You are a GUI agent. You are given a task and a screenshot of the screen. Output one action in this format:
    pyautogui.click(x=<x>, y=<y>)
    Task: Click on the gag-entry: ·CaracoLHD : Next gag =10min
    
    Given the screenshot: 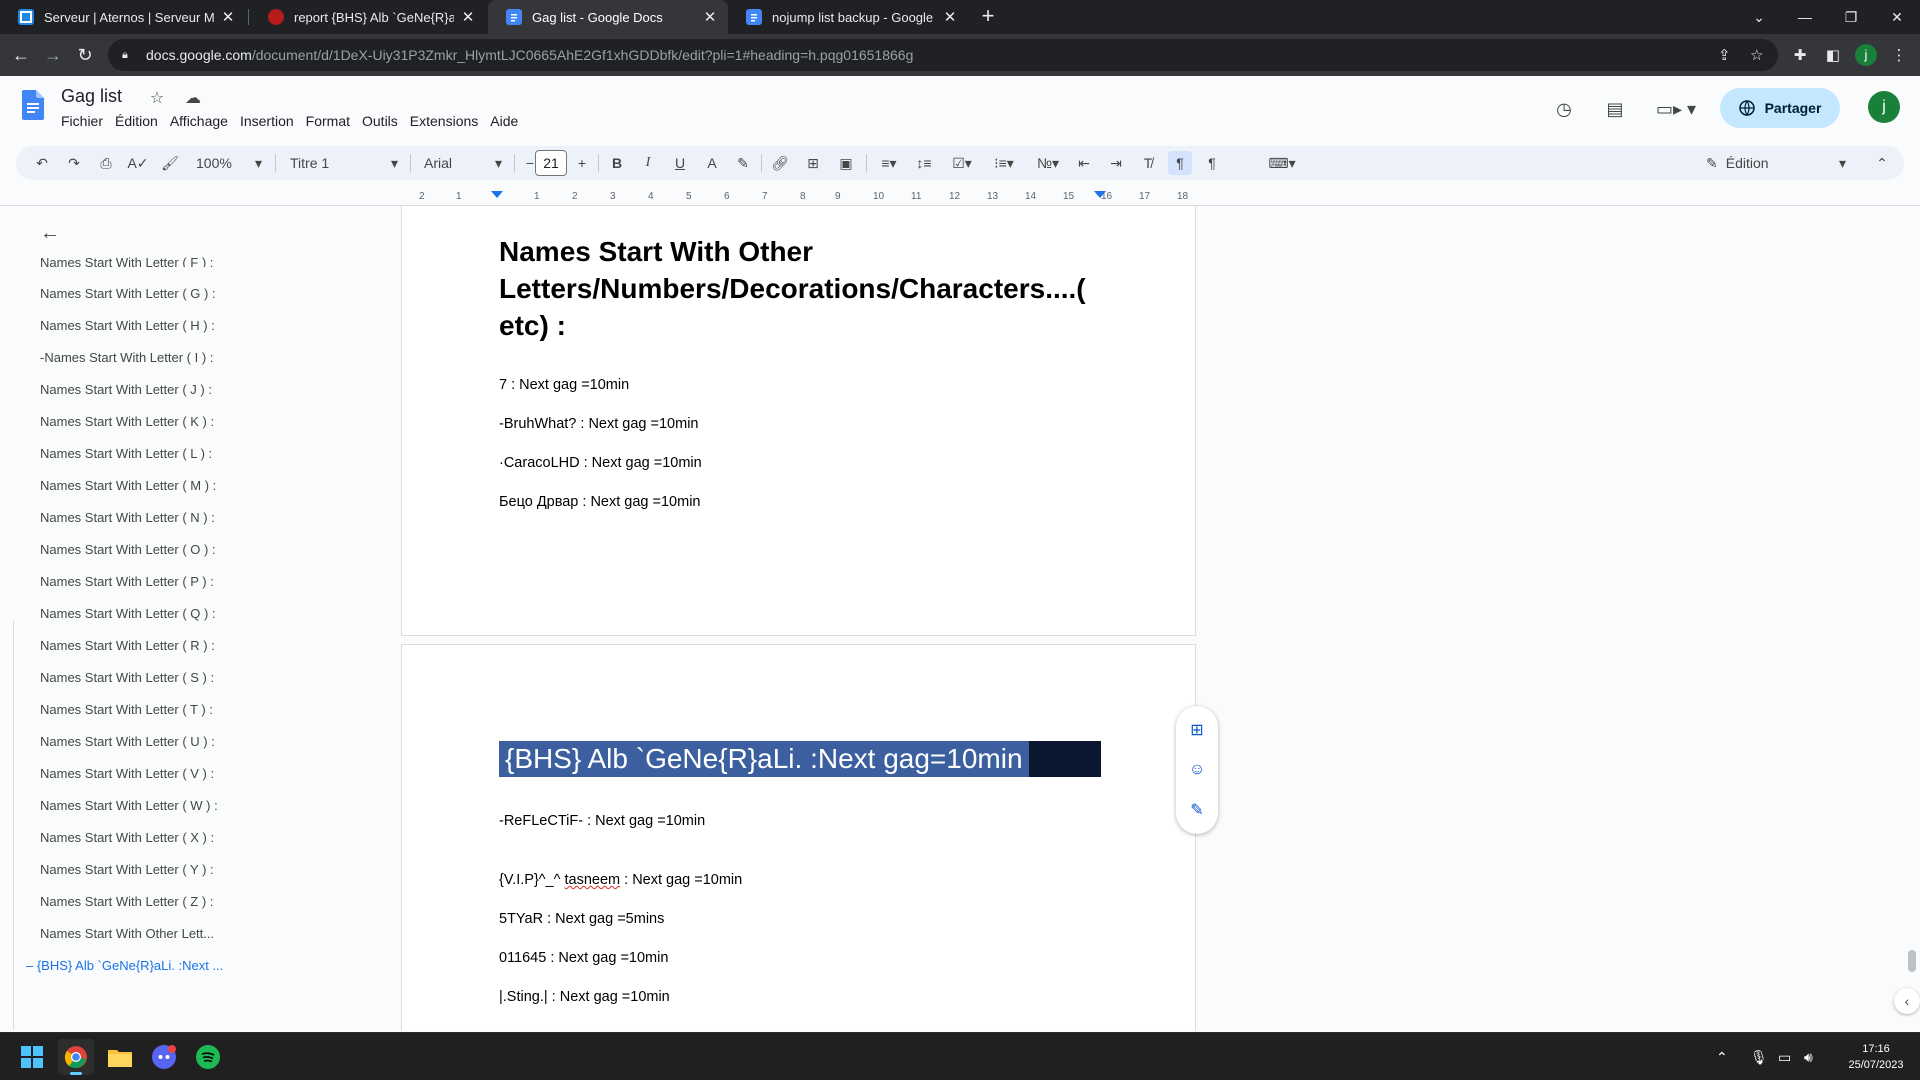 What is the action you would take?
    pyautogui.click(x=600, y=463)
    